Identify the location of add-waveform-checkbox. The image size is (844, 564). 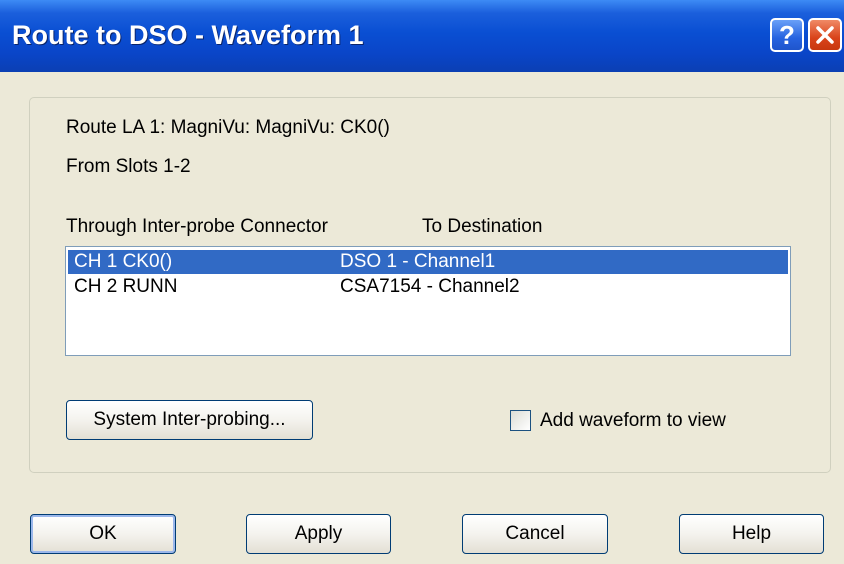
(520, 420).